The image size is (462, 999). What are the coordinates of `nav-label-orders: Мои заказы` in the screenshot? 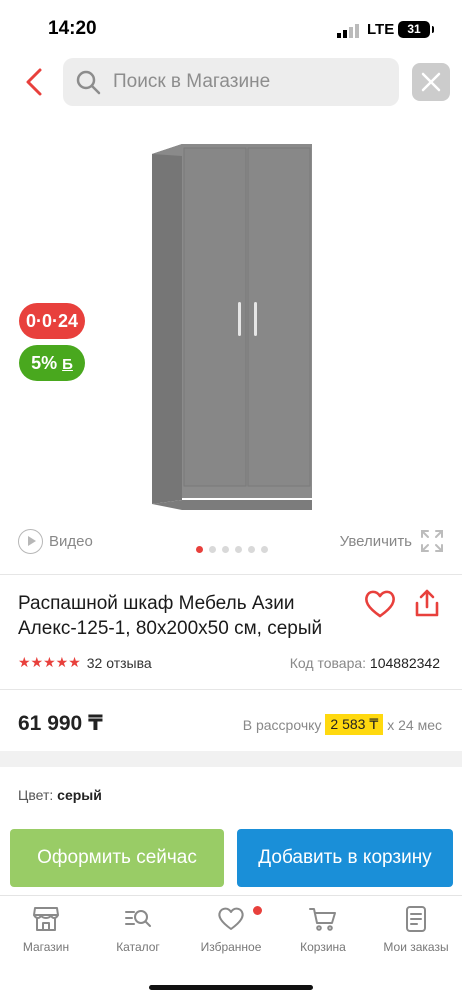 It's located at (416, 947).